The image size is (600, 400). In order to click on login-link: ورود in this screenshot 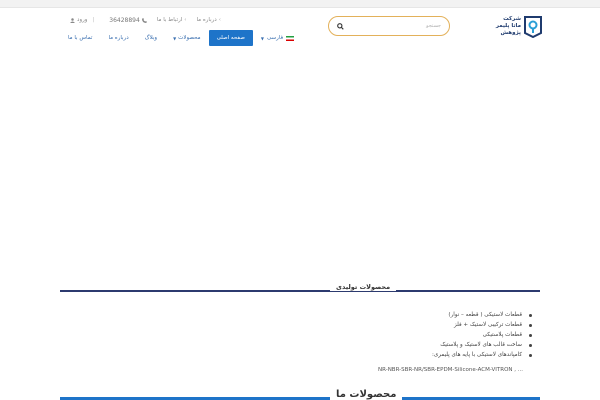, I will do `click(78, 20)`.